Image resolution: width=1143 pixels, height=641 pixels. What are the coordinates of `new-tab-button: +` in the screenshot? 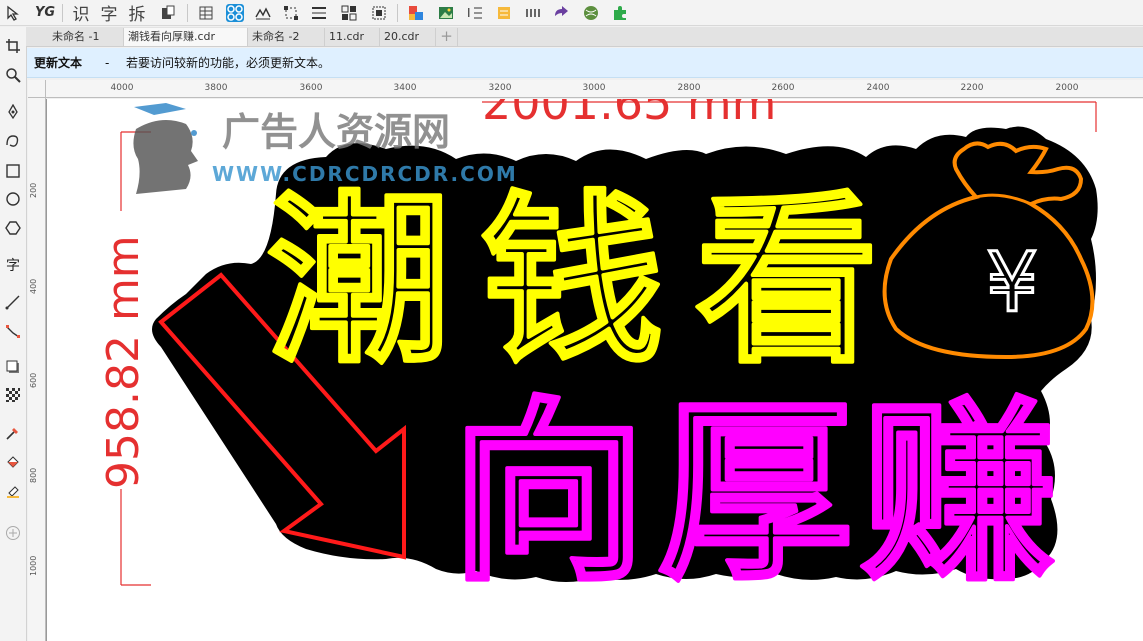 It's located at (447, 37).